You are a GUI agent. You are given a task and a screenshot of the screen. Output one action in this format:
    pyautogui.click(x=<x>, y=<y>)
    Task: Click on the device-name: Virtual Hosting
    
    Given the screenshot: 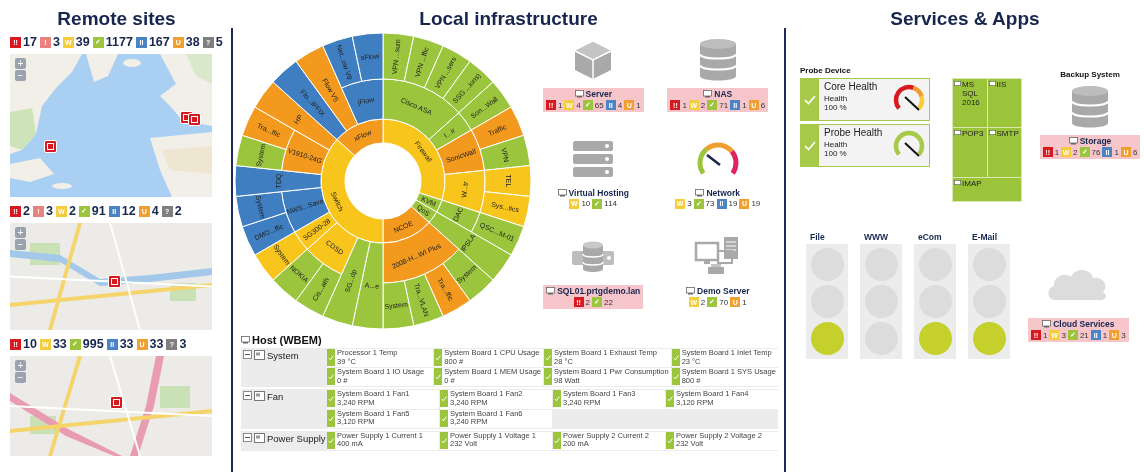 What is the action you would take?
    pyautogui.click(x=598, y=192)
    